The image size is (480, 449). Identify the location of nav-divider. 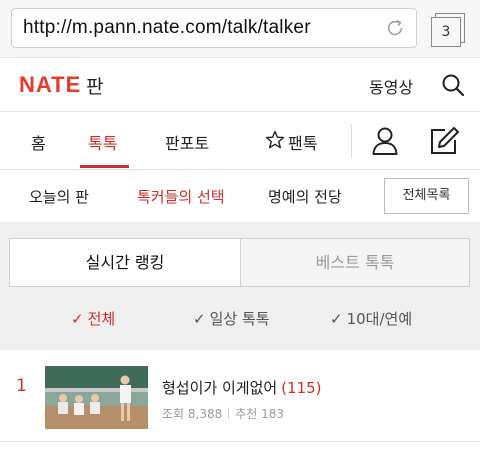
(351, 141).